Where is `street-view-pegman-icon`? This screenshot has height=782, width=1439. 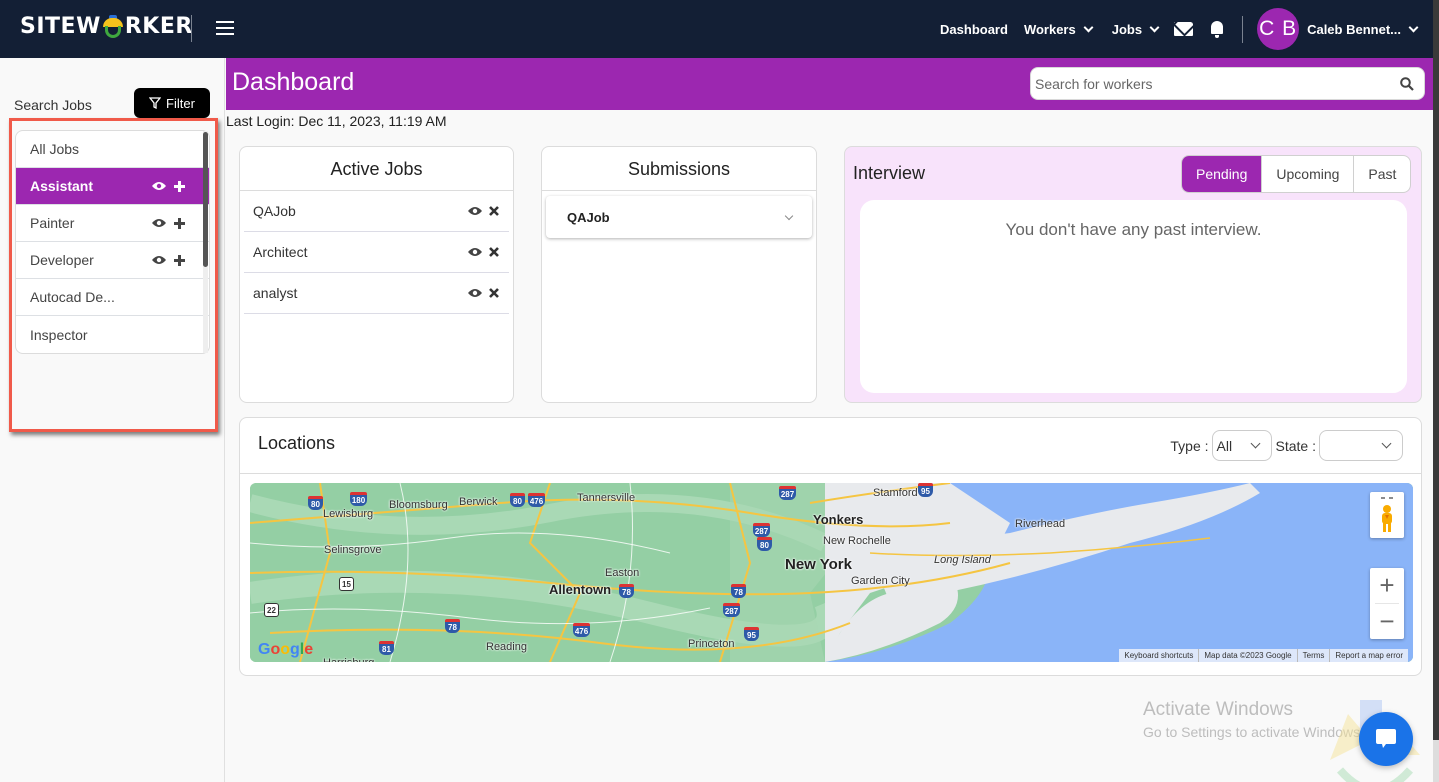
street-view-pegman-icon is located at coordinates (1387, 515).